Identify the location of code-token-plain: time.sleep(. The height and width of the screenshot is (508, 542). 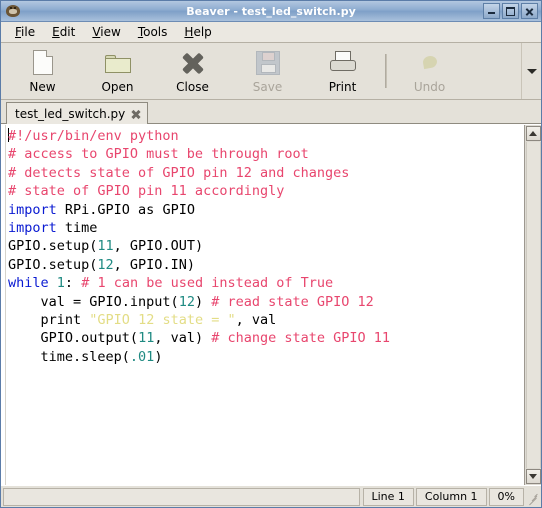
(69, 356).